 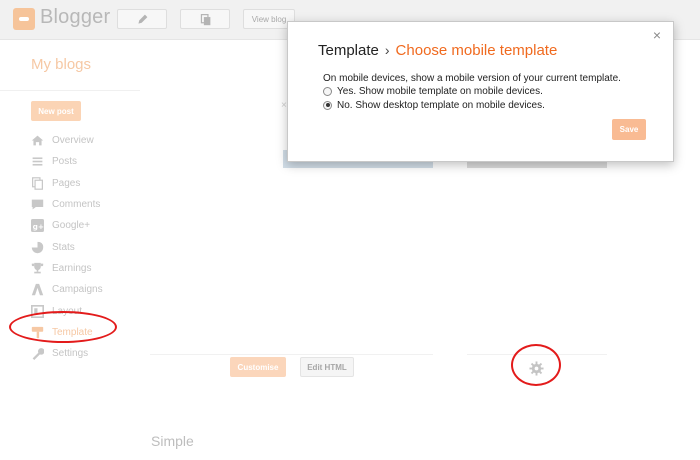 I want to click on sidebar-item-overview: Overview, so click(x=91, y=140).